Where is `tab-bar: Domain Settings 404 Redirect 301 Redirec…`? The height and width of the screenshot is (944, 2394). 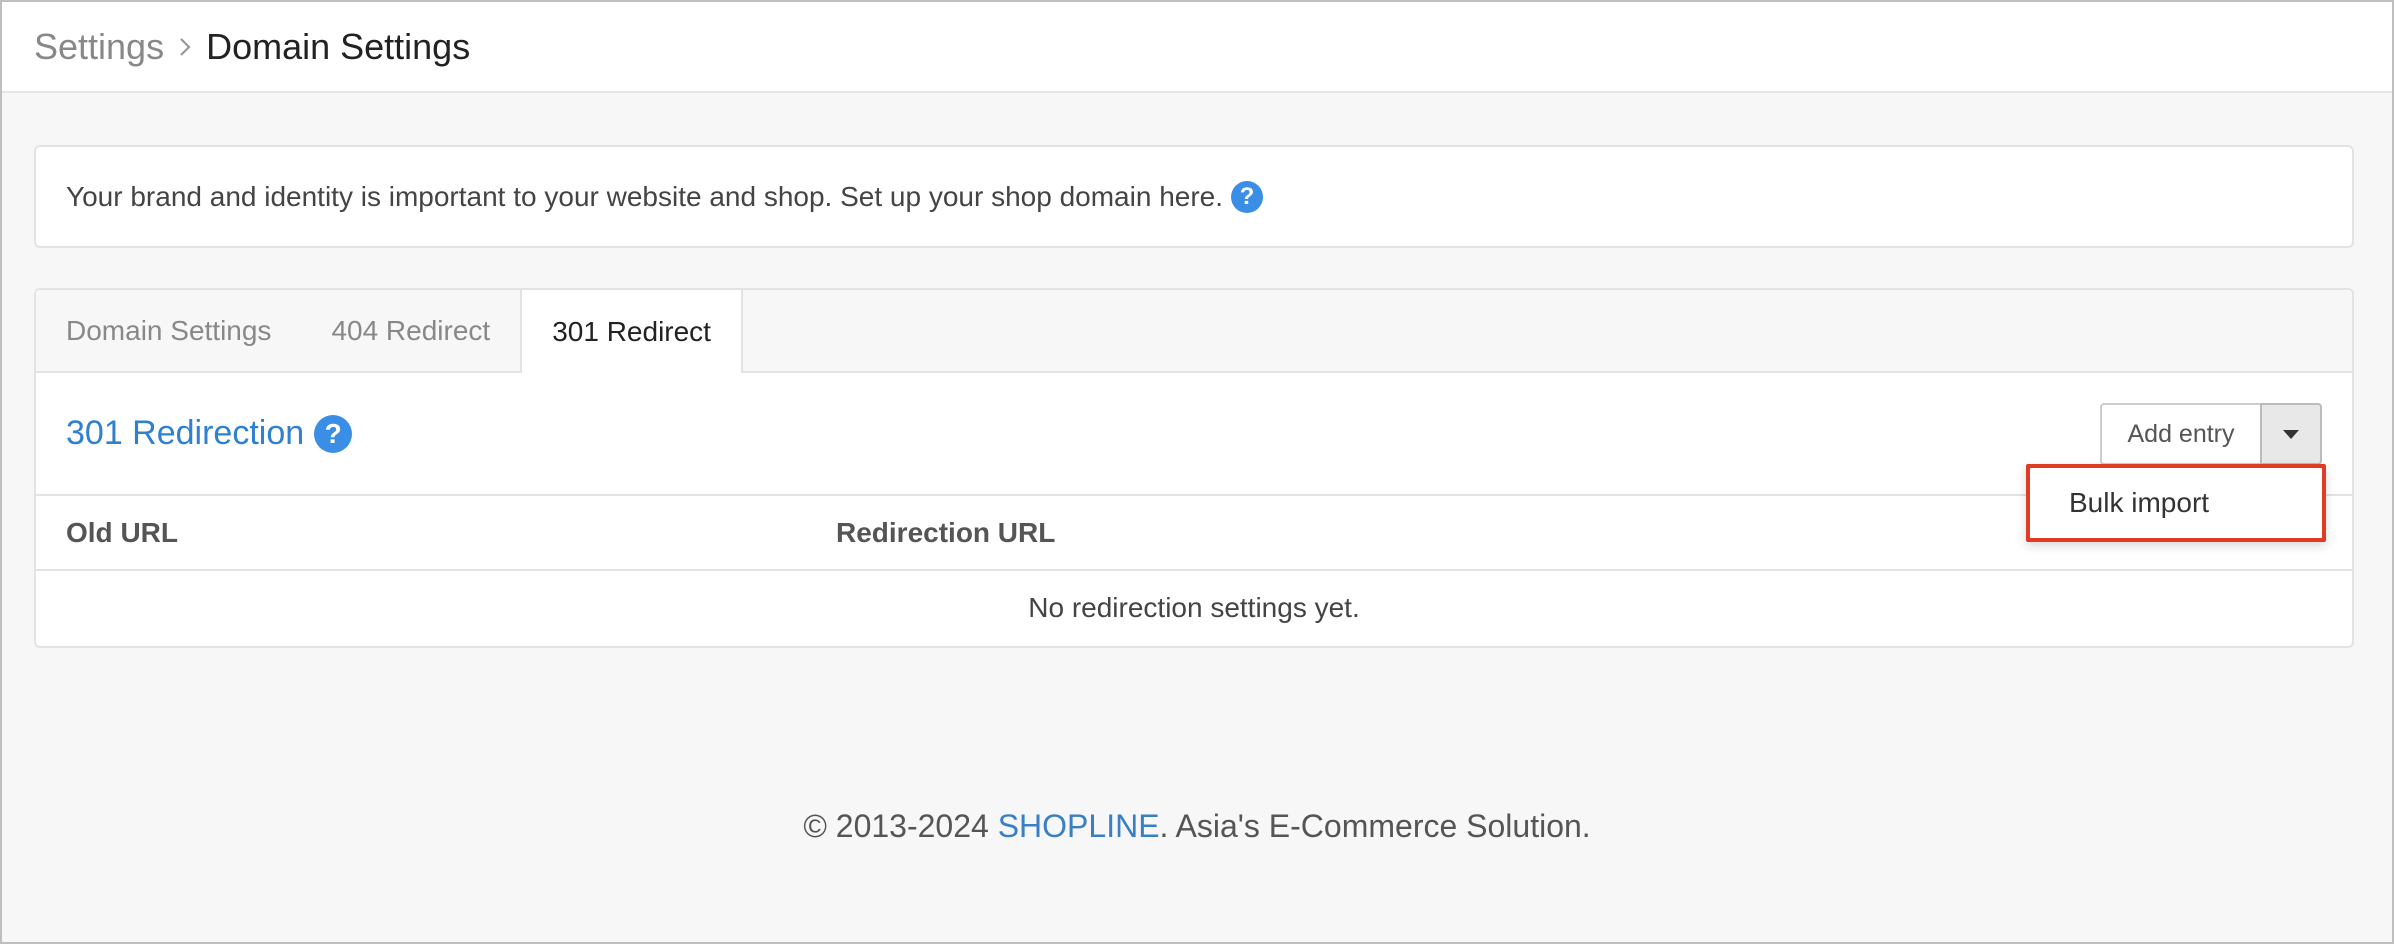
tab-bar: Domain Settings 404 Redirect 301 Redirec… is located at coordinates (1194, 331).